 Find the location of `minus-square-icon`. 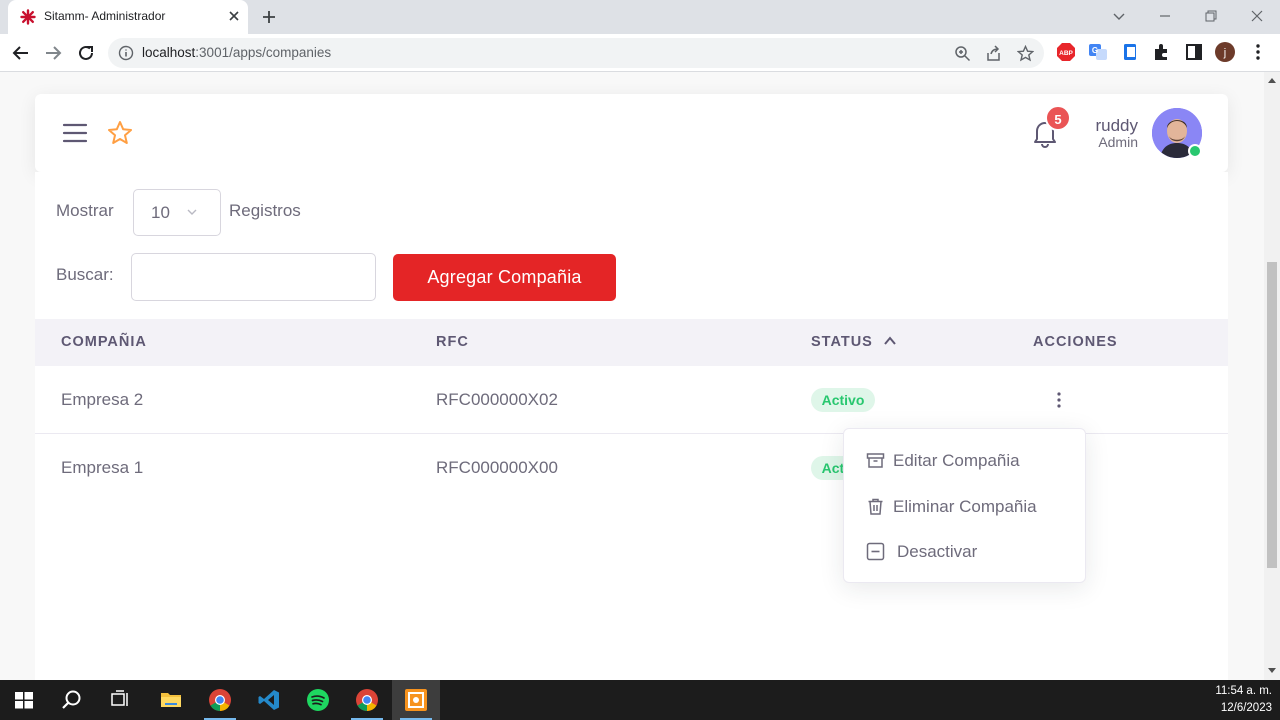

minus-square-icon is located at coordinates (875, 551).